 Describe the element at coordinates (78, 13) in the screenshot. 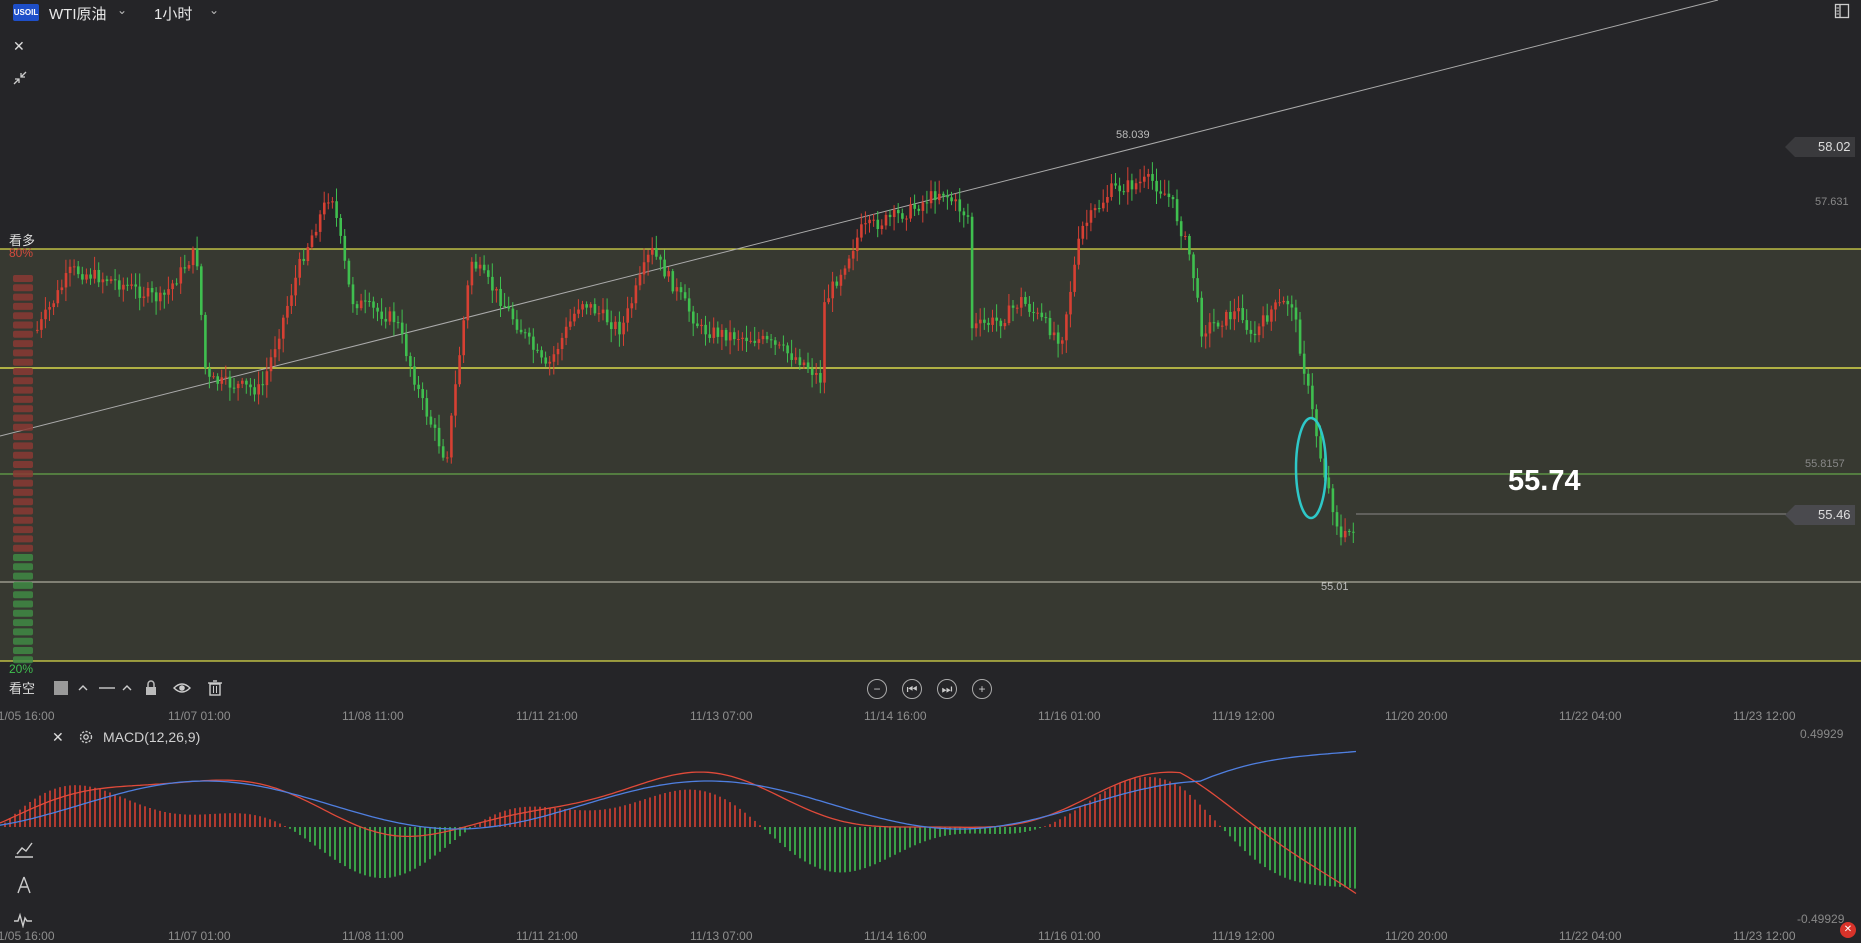

I see `symbol-name: WTI原油` at that location.